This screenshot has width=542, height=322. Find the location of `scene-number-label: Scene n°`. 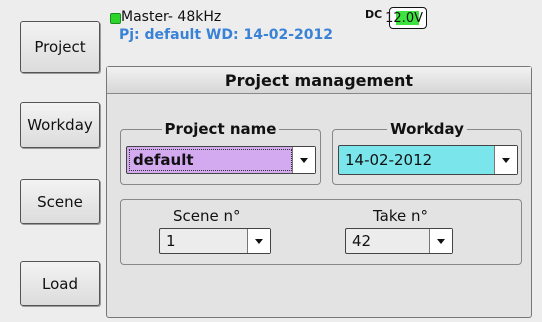

scene-number-label: Scene n° is located at coordinates (207, 216).